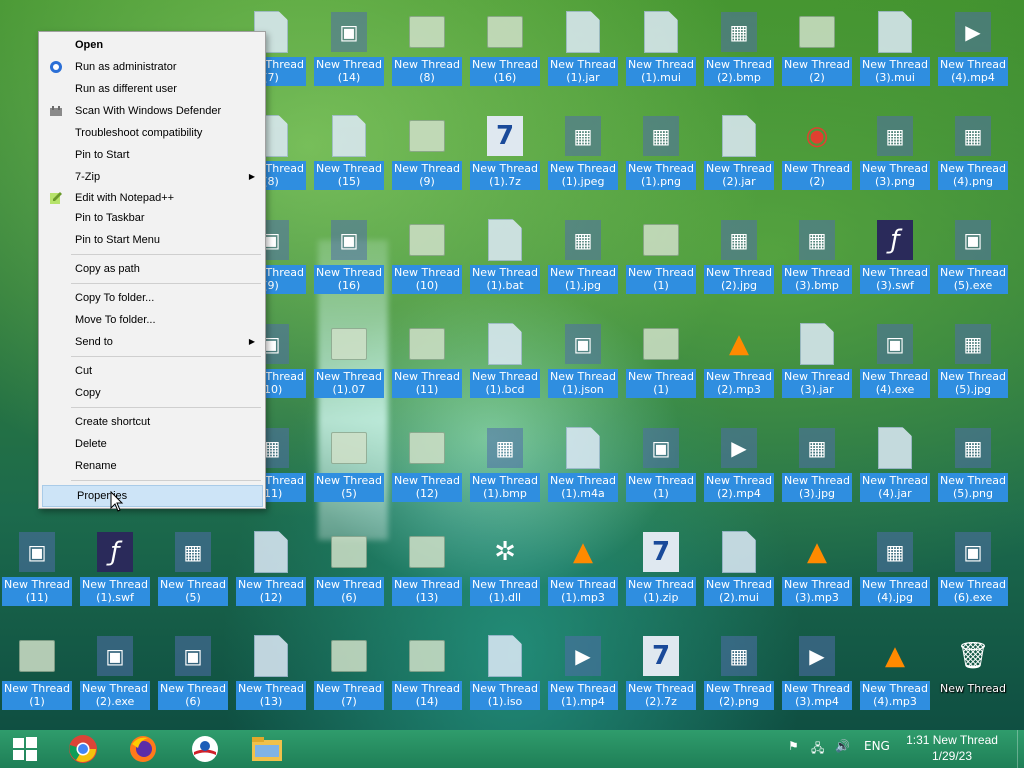  I want to click on desktop-icon: ▦ New Thread (2).jpg, so click(739, 260).